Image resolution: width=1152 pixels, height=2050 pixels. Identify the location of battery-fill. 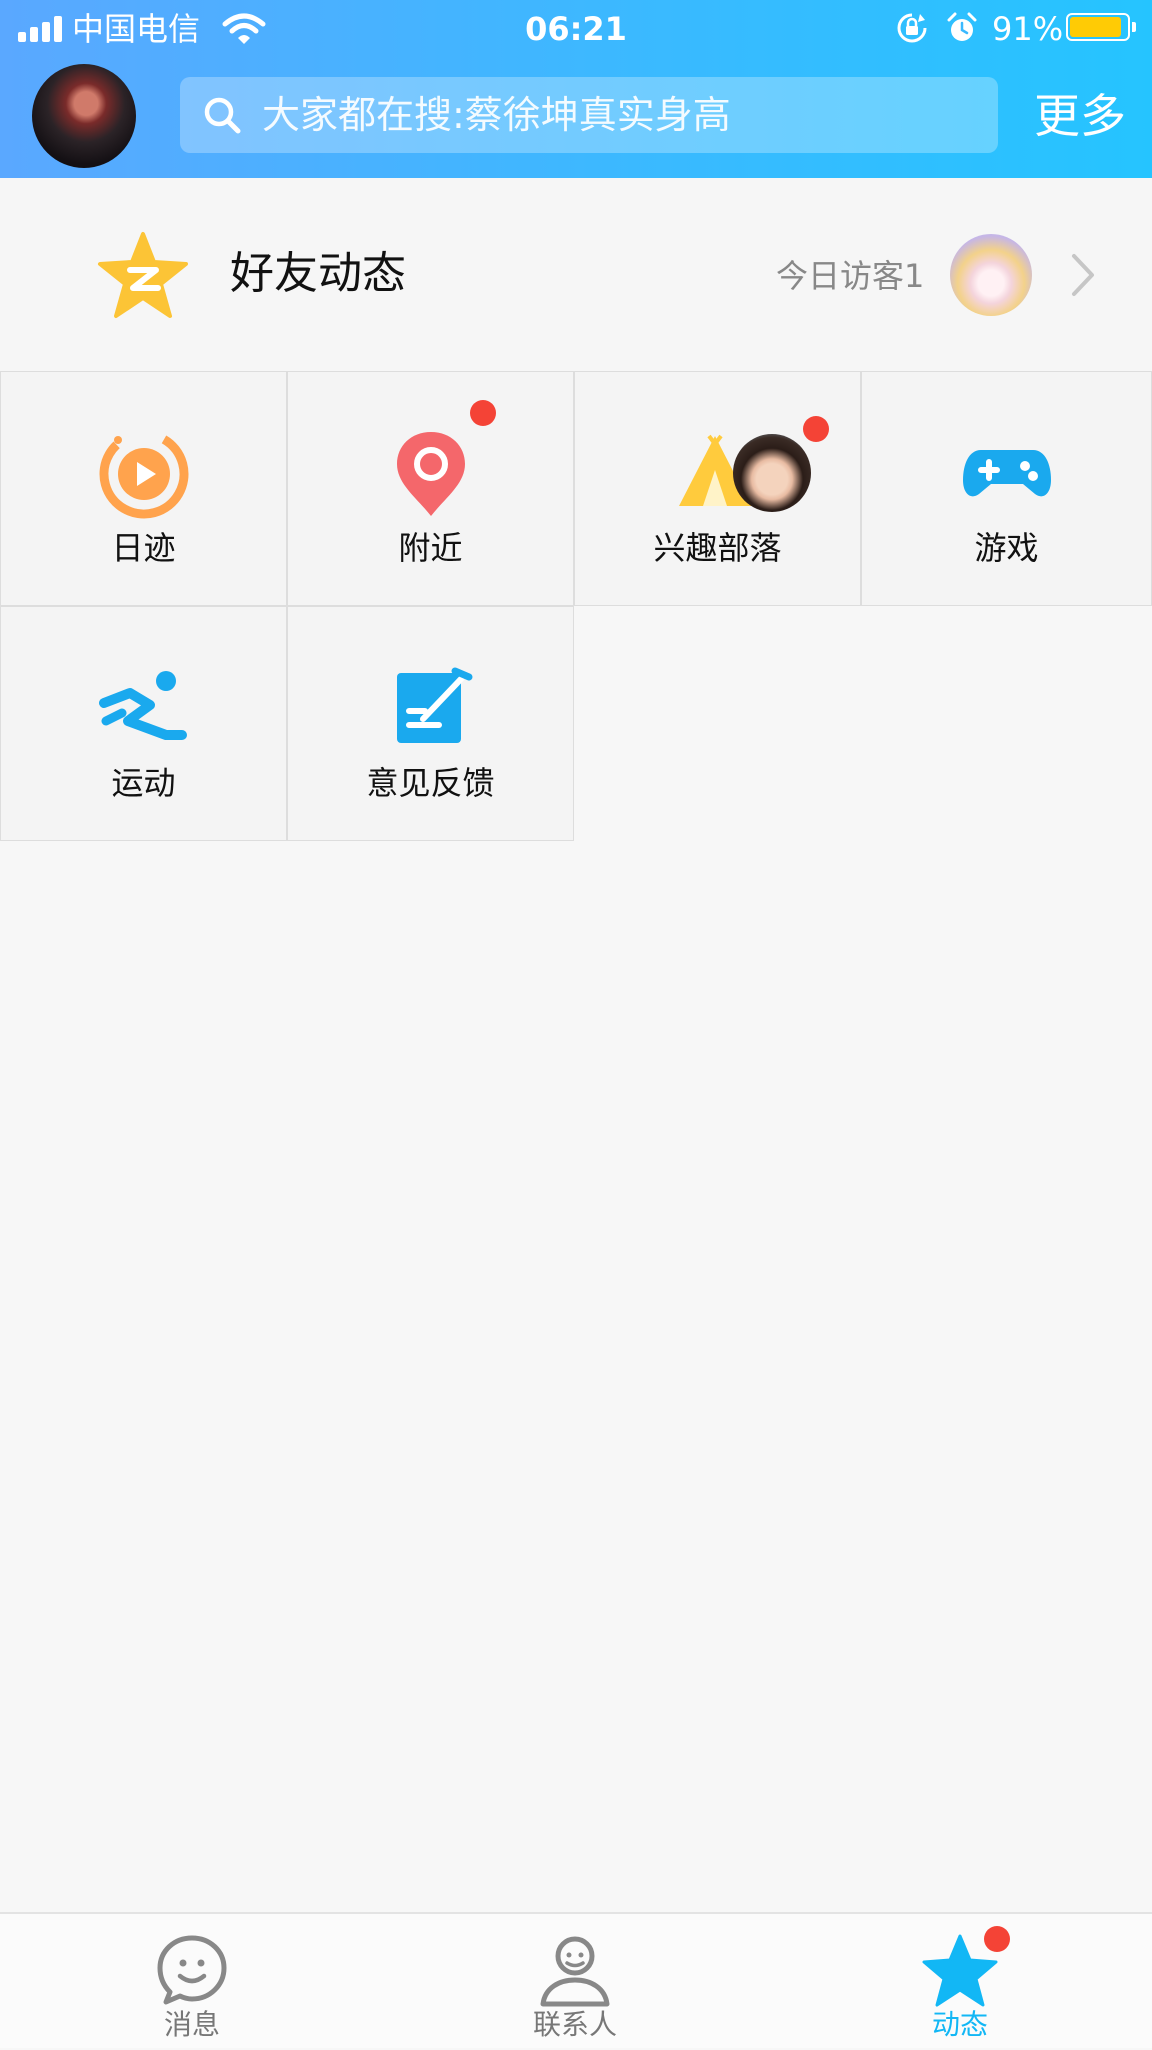
(1095, 27).